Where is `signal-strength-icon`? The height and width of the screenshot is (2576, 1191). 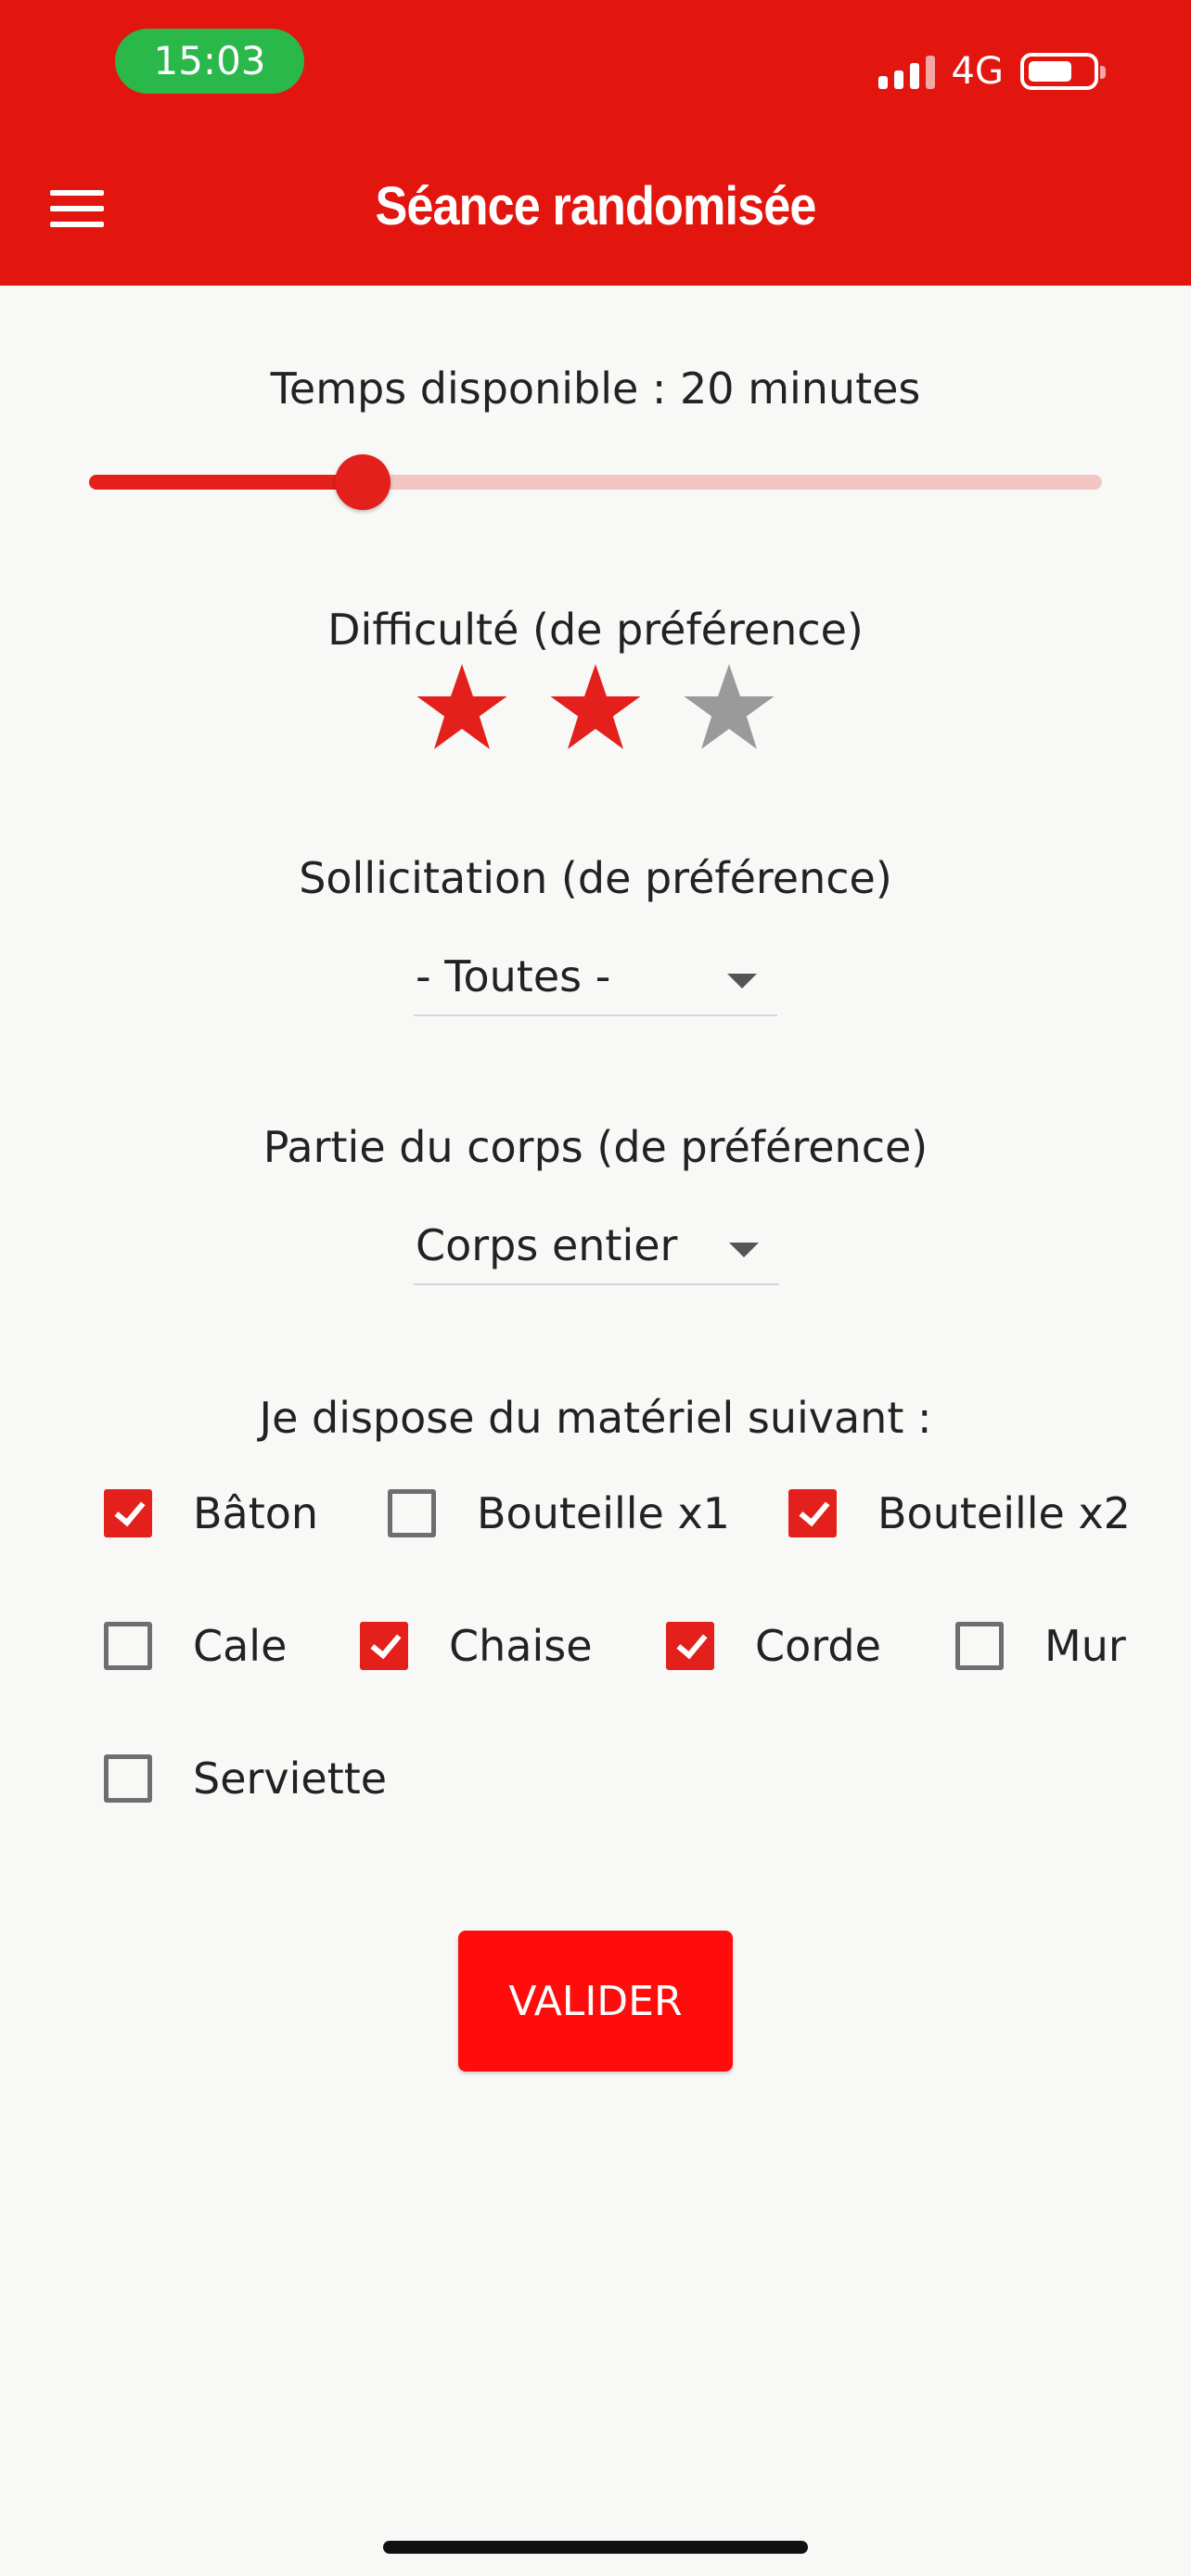 signal-strength-icon is located at coordinates (906, 71).